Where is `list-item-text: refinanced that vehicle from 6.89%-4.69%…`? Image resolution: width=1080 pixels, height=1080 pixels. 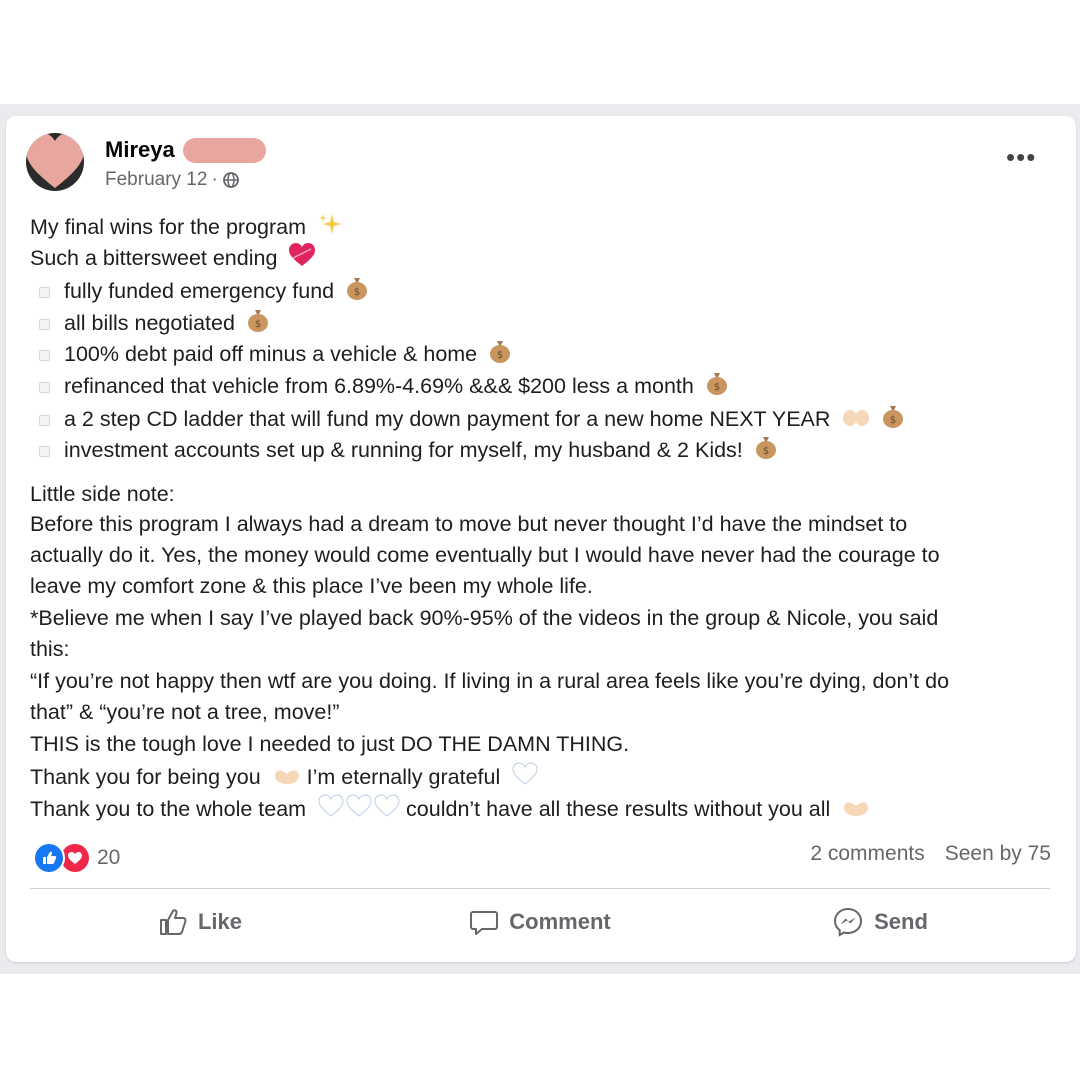
list-item-text: refinanced that vehicle from 6.89%-4.69%… is located at coordinates (379, 386).